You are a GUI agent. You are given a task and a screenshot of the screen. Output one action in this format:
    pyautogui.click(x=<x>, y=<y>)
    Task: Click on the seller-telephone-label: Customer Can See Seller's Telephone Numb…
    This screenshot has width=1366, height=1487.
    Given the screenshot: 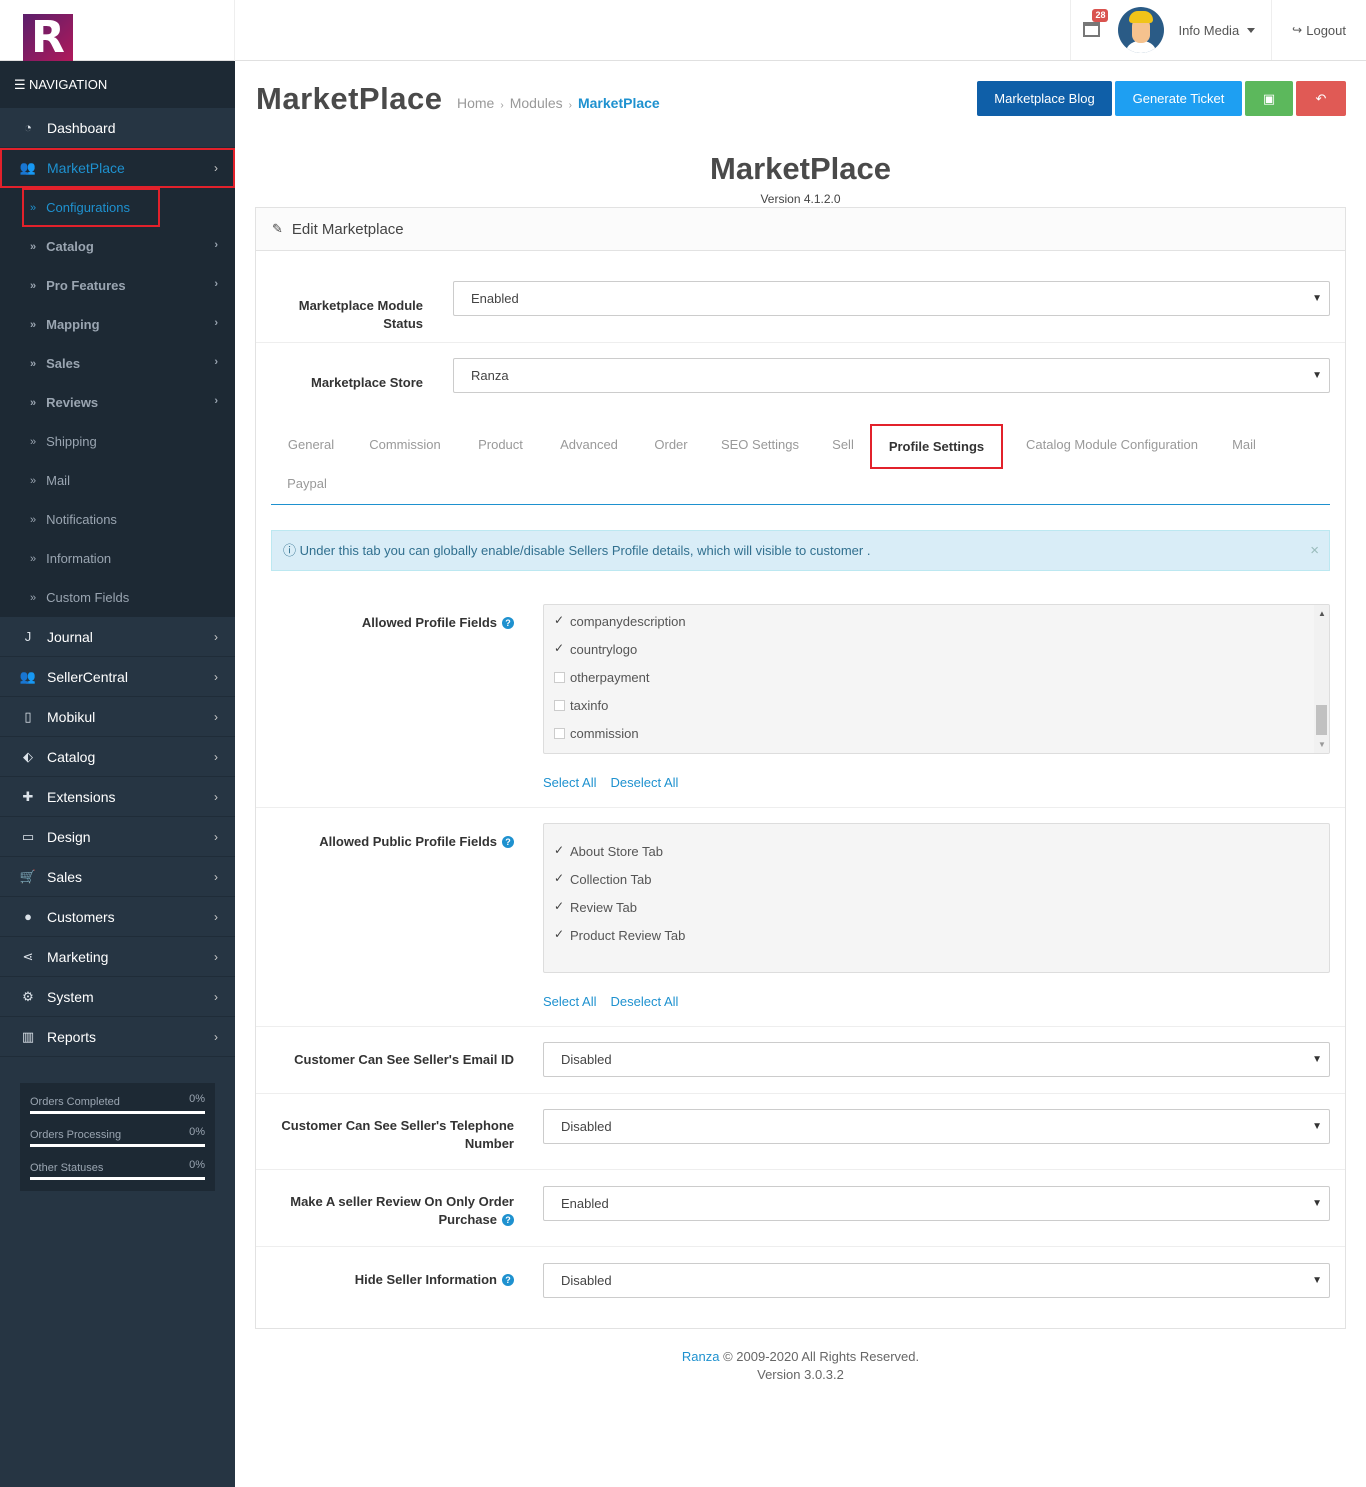 What is the action you would take?
    pyautogui.click(x=397, y=1134)
    